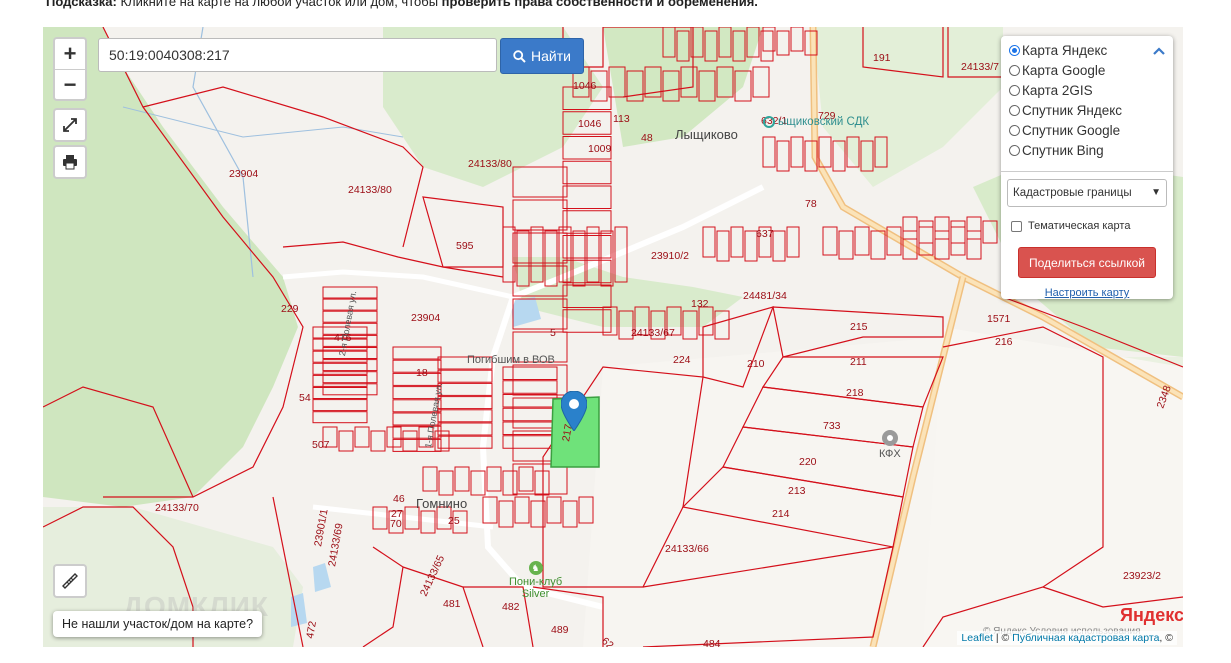 Image resolution: width=1231 pixels, height=663 pixels. I want to click on fullscreen-control, so click(70, 125).